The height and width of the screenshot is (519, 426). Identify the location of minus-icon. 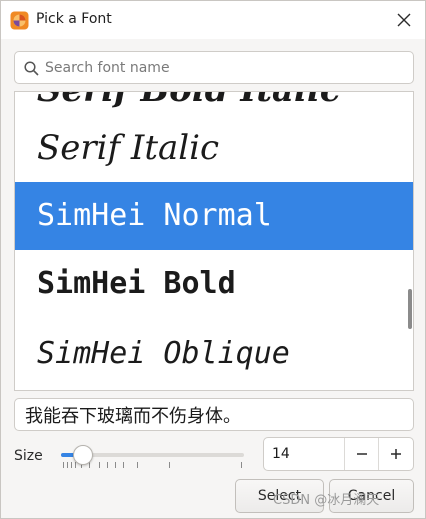
(362, 454).